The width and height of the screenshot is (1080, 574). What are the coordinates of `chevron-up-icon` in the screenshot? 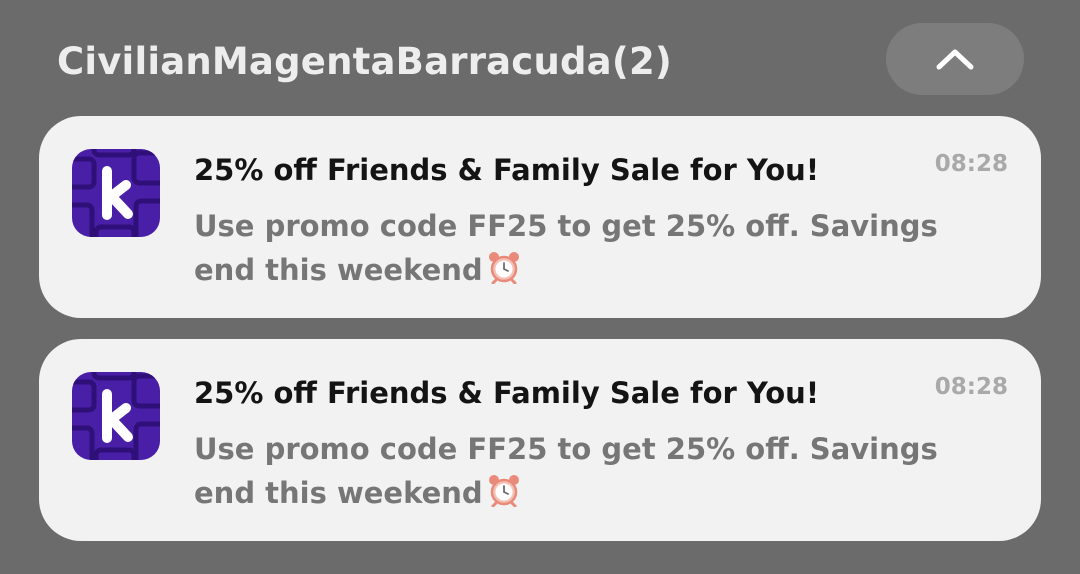 It's located at (955, 59).